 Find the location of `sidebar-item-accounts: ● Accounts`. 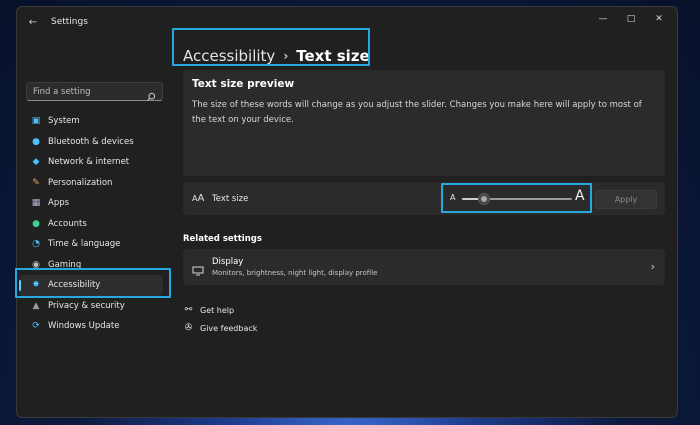

sidebar-item-accounts: ● Accounts is located at coordinates (94, 224).